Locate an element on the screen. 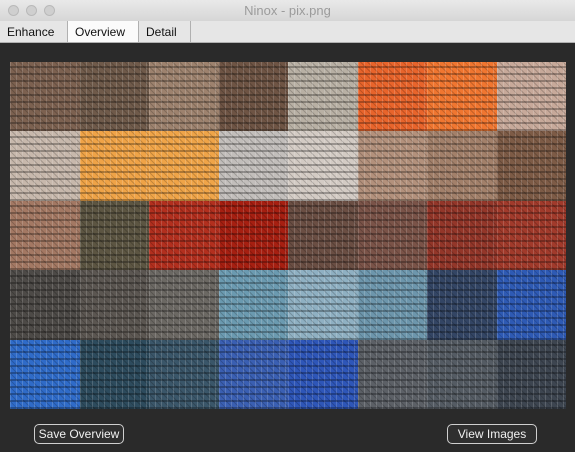 This screenshot has width=575, height=452. window-title: Ninox - pix.png is located at coordinates (287, 10).